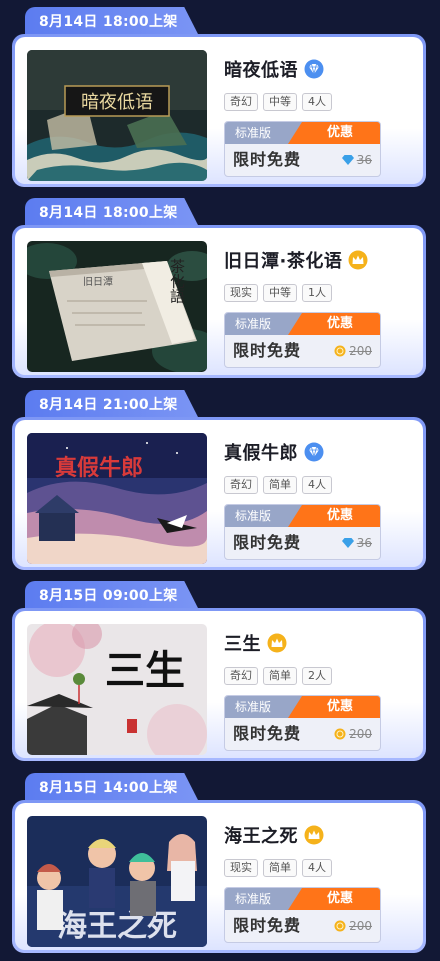 The width and height of the screenshot is (440, 961). What do you see at coordinates (117, 306) in the screenshot?
I see `script-cover-image: 旧日潭 茶化語` at bounding box center [117, 306].